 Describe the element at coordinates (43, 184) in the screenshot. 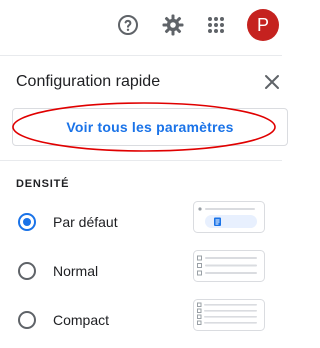

I see `density-section-label: DENSITÉ` at that location.